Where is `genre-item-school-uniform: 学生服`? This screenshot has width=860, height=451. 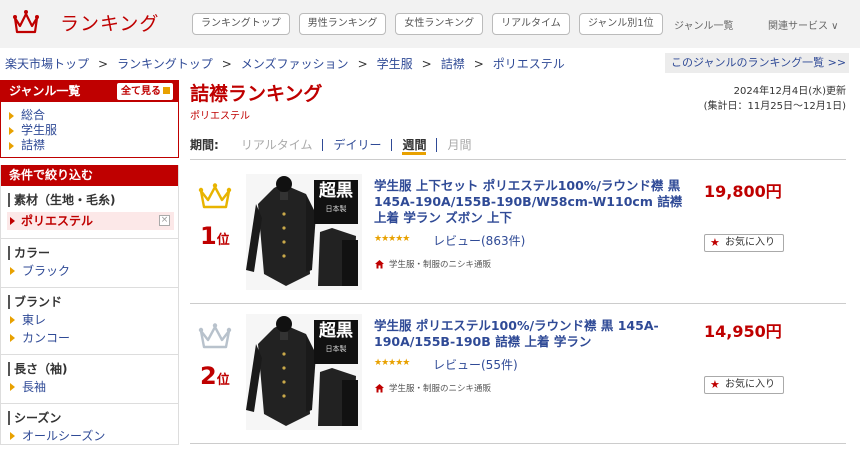 genre-item-school-uniform: 学生服 is located at coordinates (93, 130).